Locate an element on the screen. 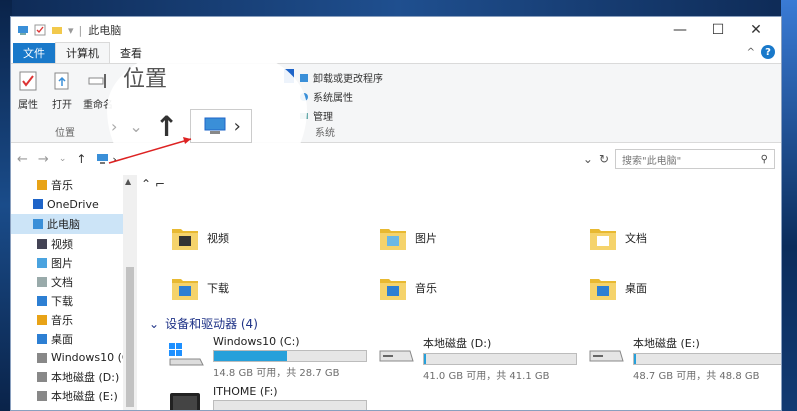  sidebar-item-label: 本地磁盘 (D:) is located at coordinates (85, 377).